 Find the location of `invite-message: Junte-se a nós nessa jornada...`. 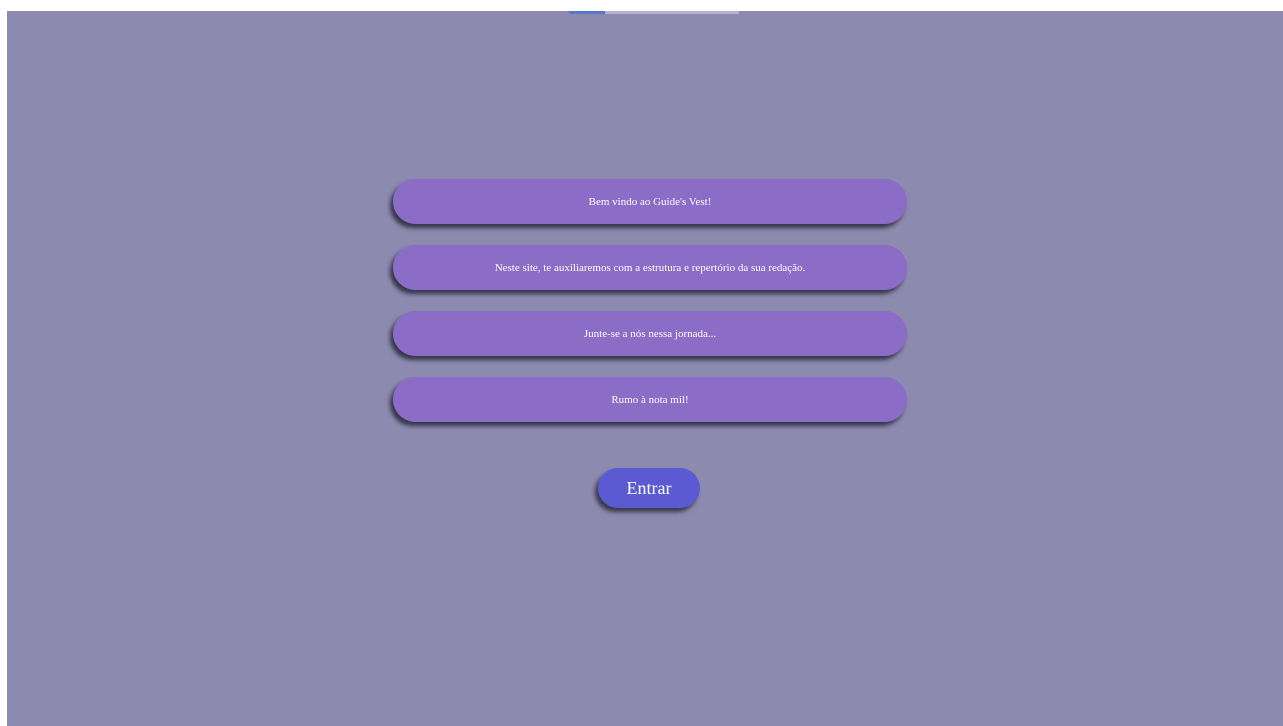

invite-message: Junte-se a nós nessa jornada... is located at coordinates (650, 333).